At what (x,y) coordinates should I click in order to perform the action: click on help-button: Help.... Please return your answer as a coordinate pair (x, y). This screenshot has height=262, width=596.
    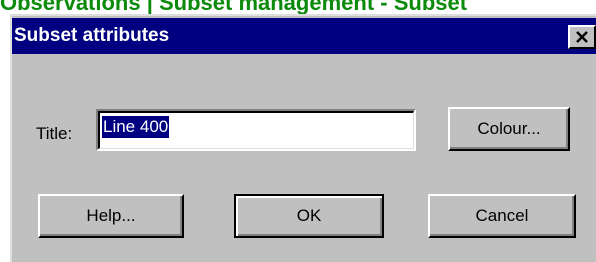
    Looking at the image, I should click on (111, 216).